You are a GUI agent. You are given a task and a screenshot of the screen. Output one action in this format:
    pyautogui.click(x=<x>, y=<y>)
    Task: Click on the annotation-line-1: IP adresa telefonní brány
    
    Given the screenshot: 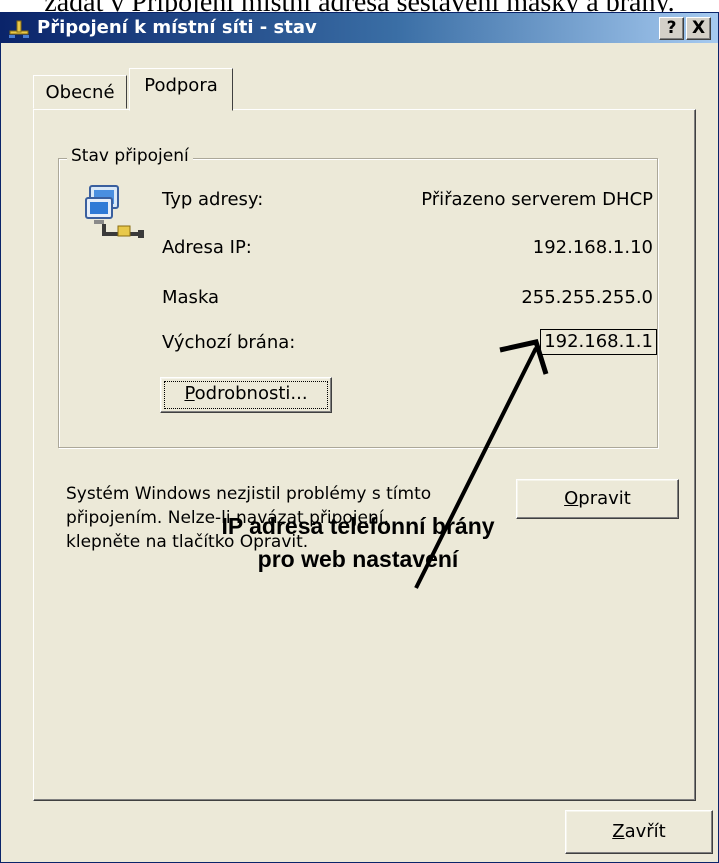 What is the action you would take?
    pyautogui.click(x=358, y=526)
    